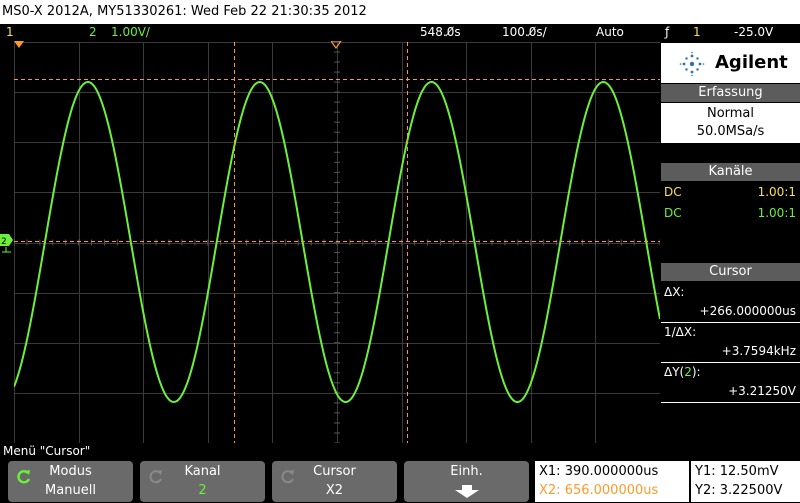 This screenshot has height=503, width=800. What do you see at coordinates (130, 32) in the screenshot?
I see `channel-2-scale: 1.00V/` at bounding box center [130, 32].